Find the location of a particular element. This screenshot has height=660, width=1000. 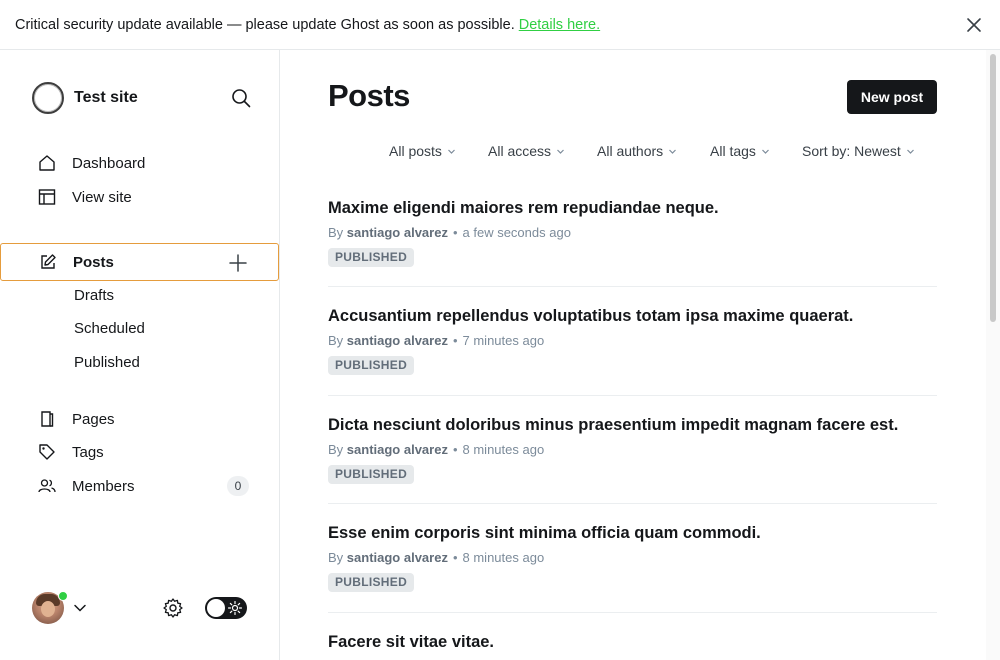

members-count-badge: 0 is located at coordinates (238, 486).